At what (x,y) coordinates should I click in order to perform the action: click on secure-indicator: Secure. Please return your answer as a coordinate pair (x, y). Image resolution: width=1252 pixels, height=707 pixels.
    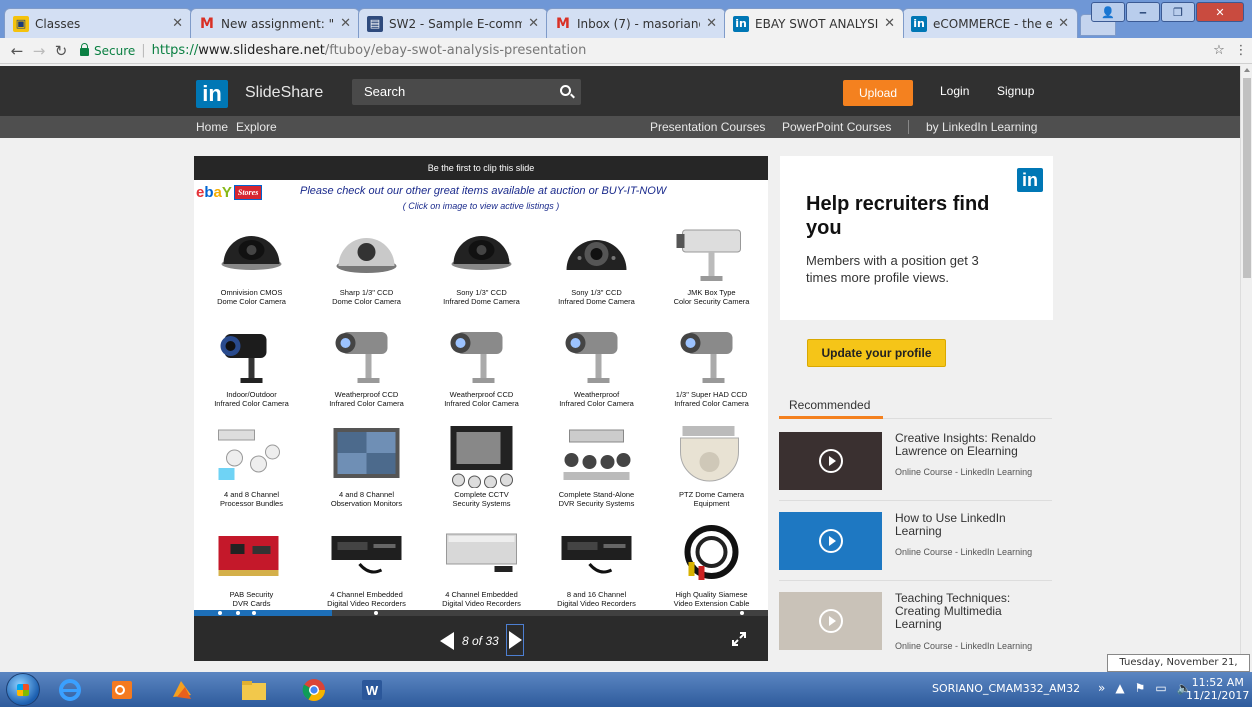
    Looking at the image, I should click on (107, 50).